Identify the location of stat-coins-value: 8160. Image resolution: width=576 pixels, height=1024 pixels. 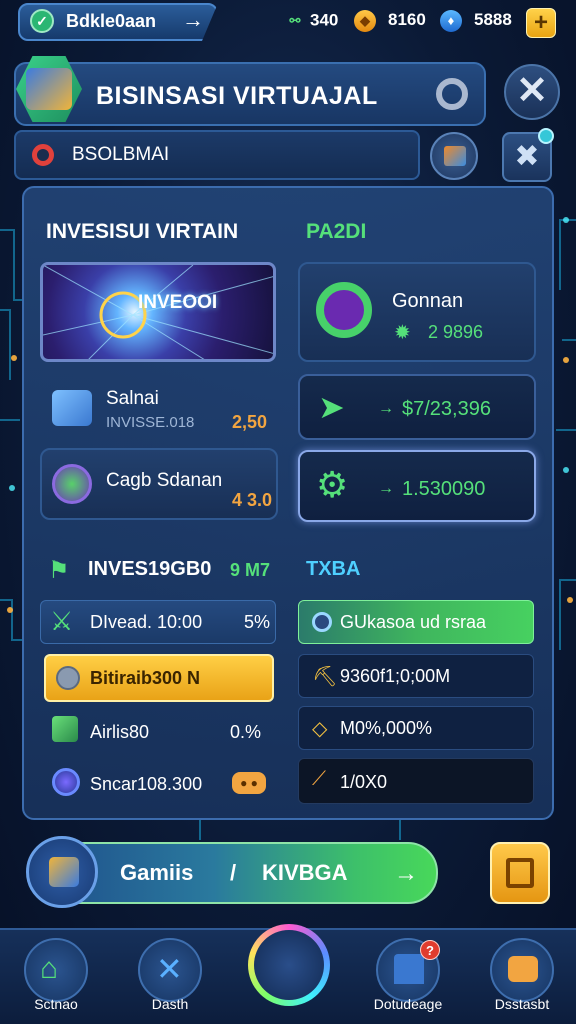
(407, 20).